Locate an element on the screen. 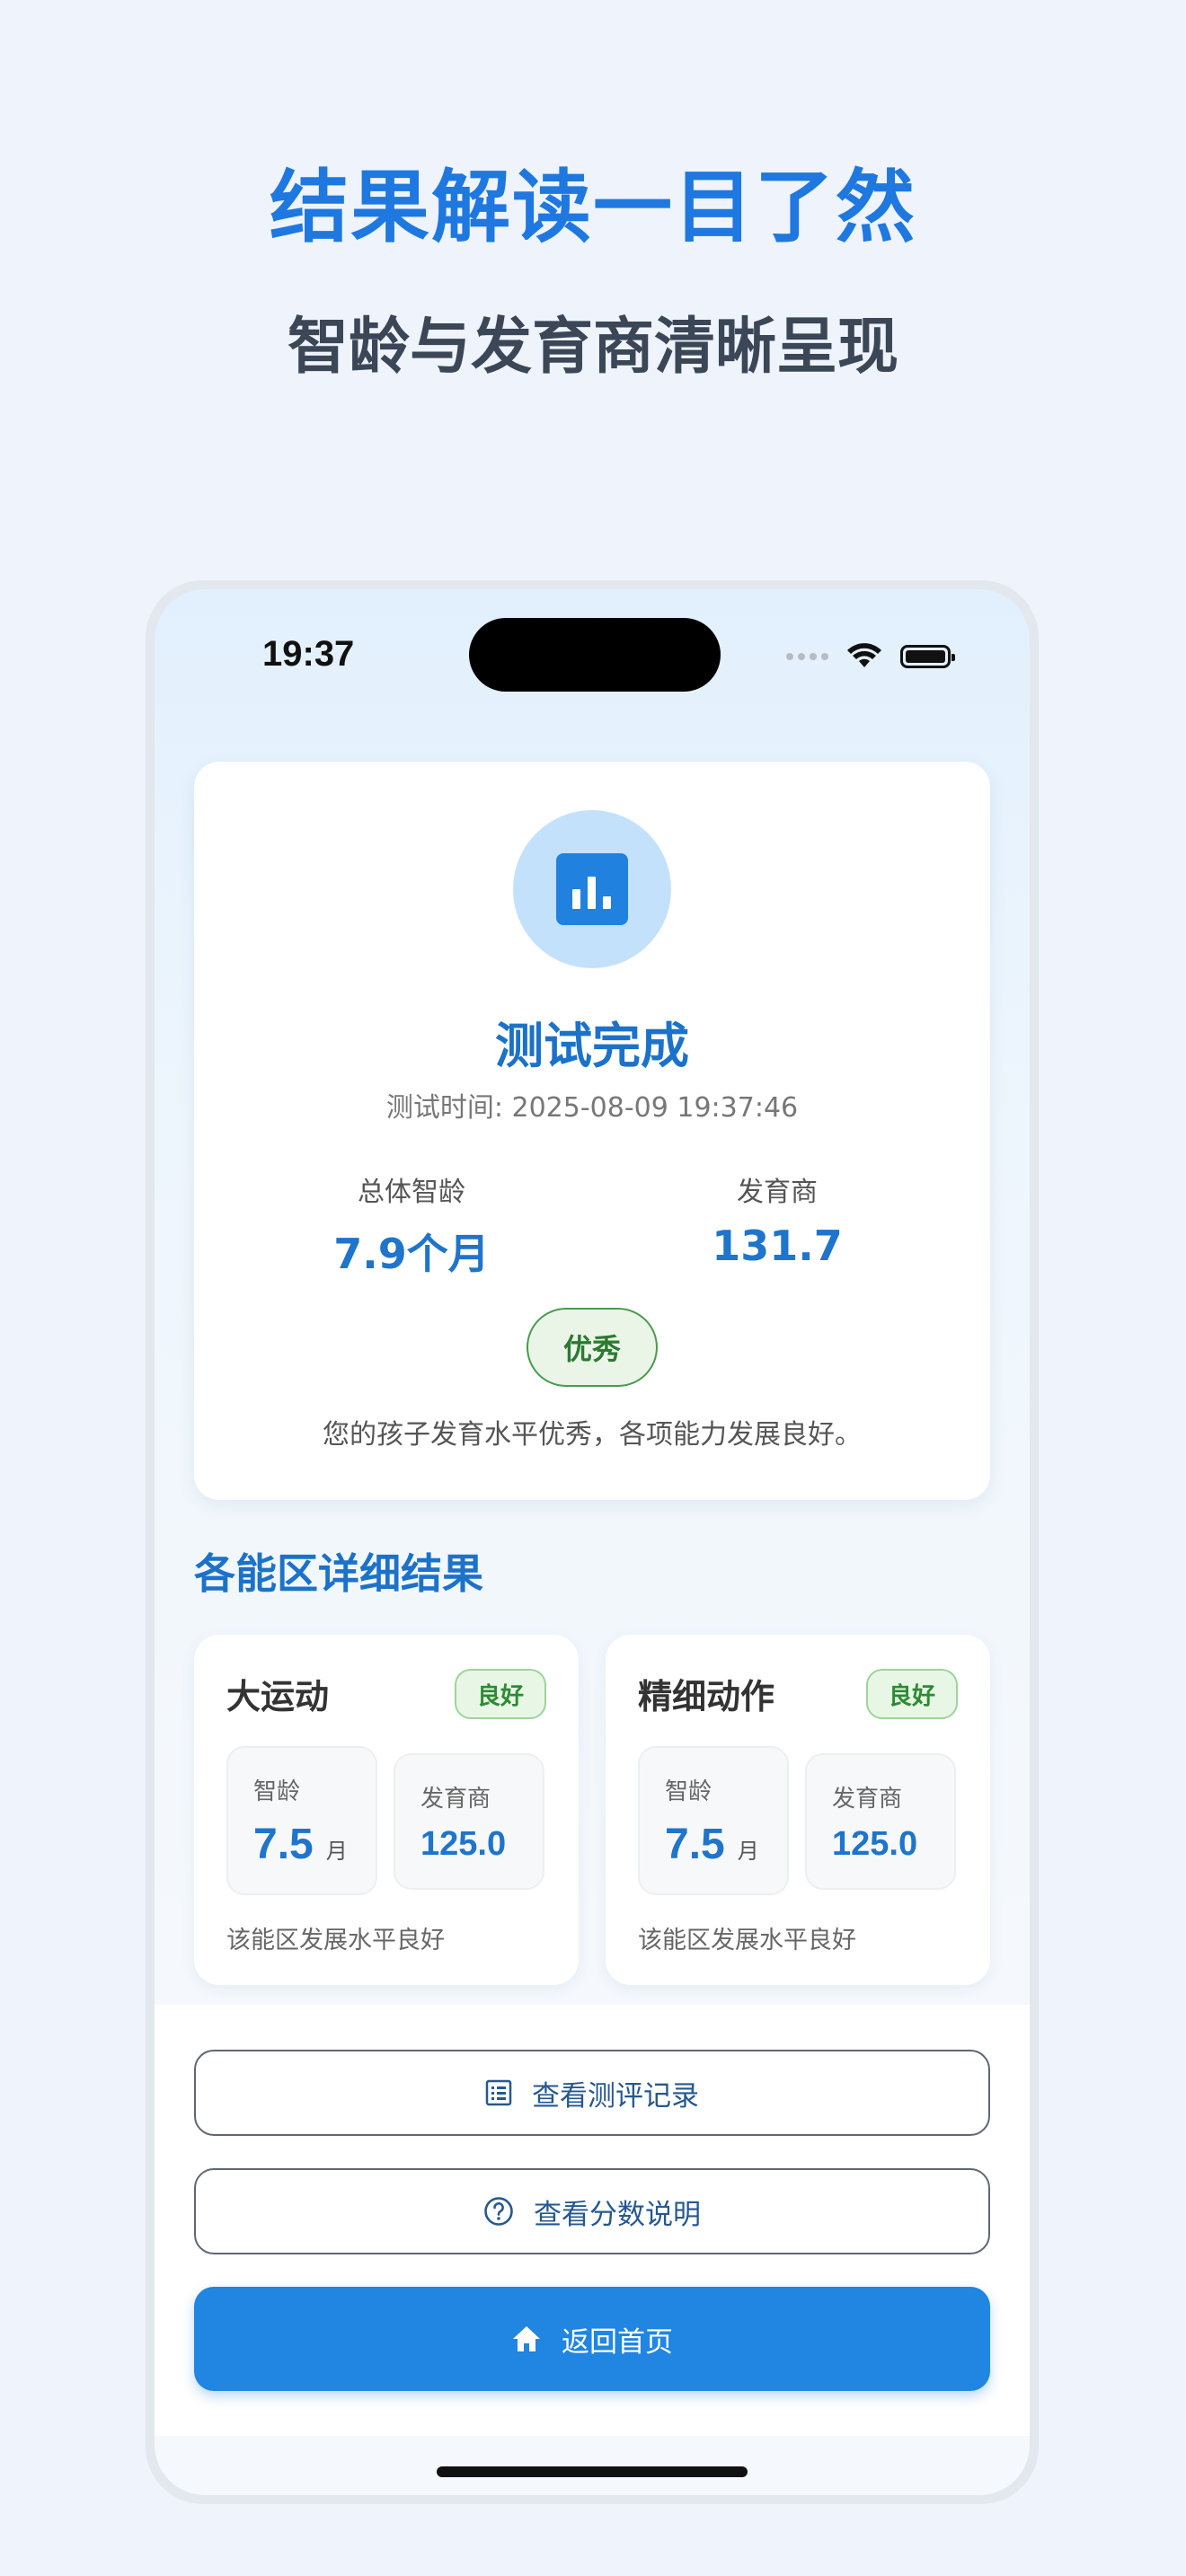 This screenshot has height=2576, width=1186. view-score-help-label: 查看分数说明 is located at coordinates (617, 2214).